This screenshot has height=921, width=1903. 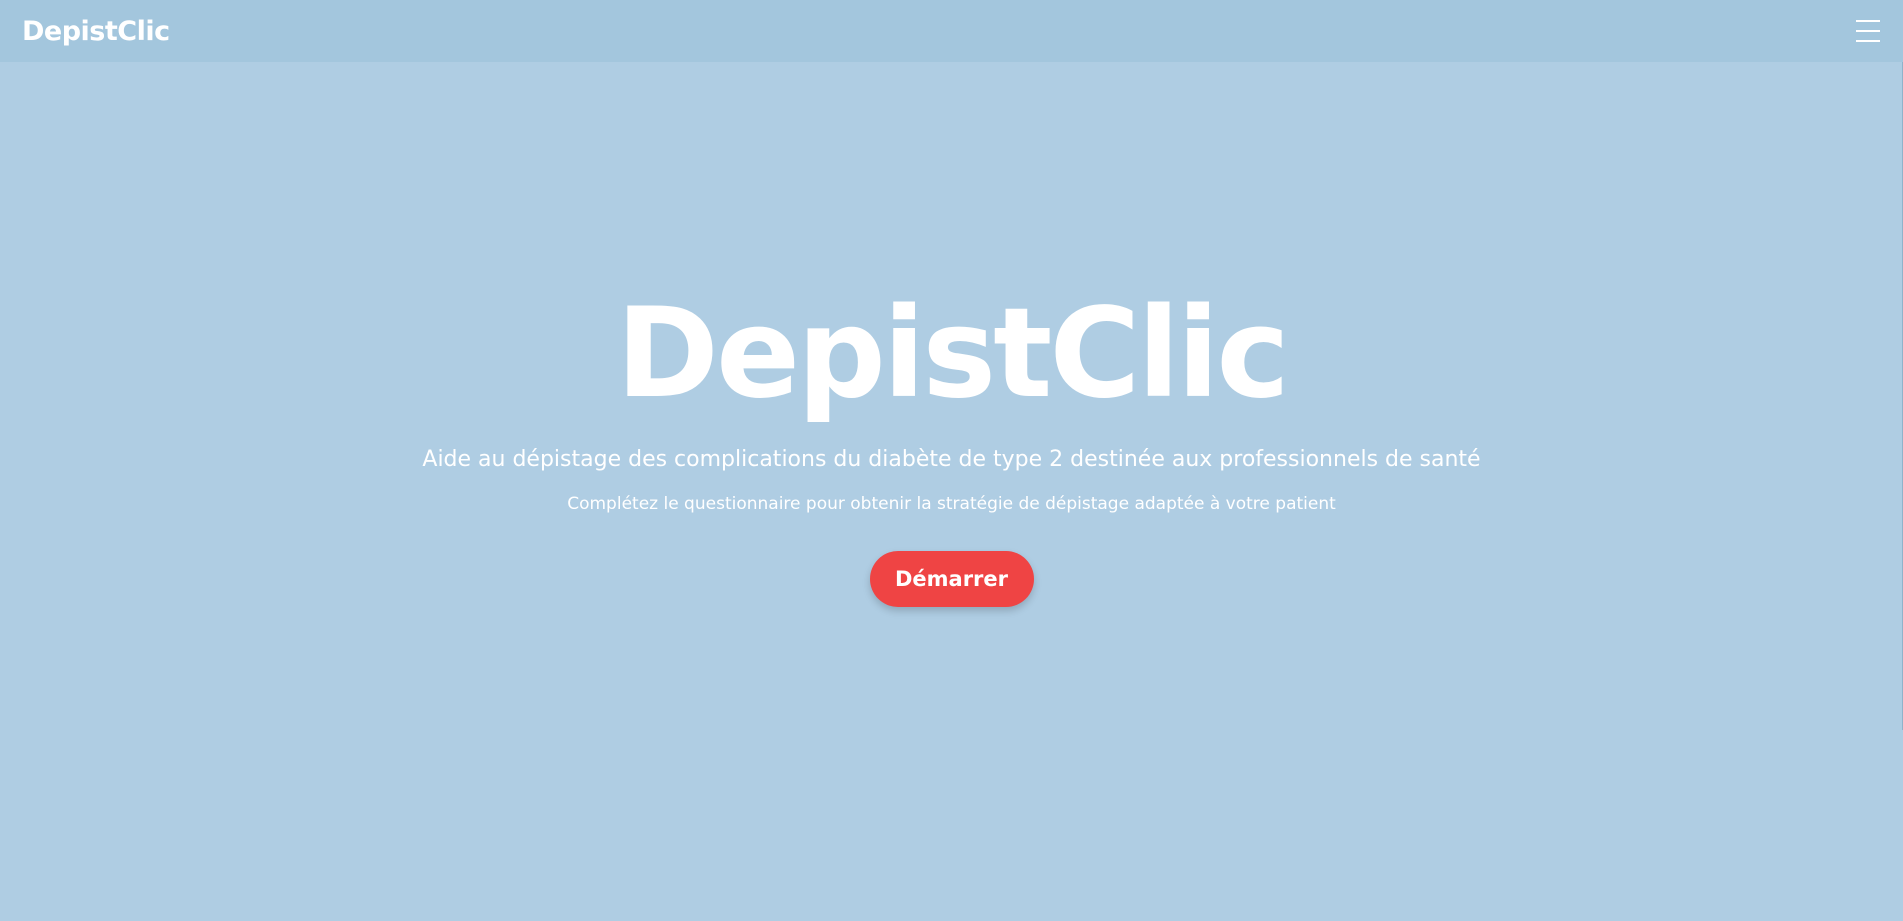 I want to click on menu-icon-bar-middle, so click(x=1868, y=31).